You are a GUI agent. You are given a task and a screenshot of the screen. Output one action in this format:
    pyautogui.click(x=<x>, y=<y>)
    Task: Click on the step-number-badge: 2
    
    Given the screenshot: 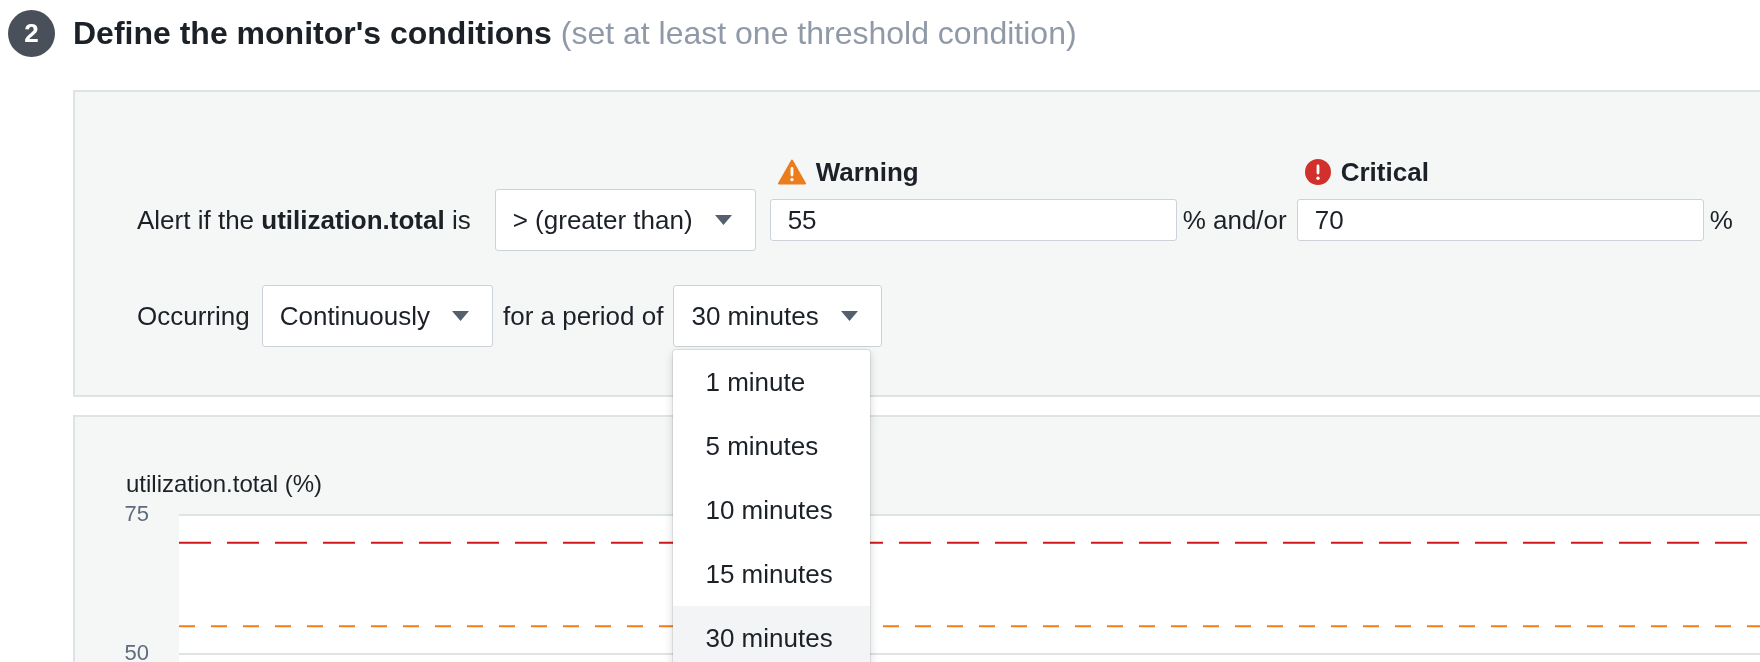 What is the action you would take?
    pyautogui.click(x=31, y=33)
    